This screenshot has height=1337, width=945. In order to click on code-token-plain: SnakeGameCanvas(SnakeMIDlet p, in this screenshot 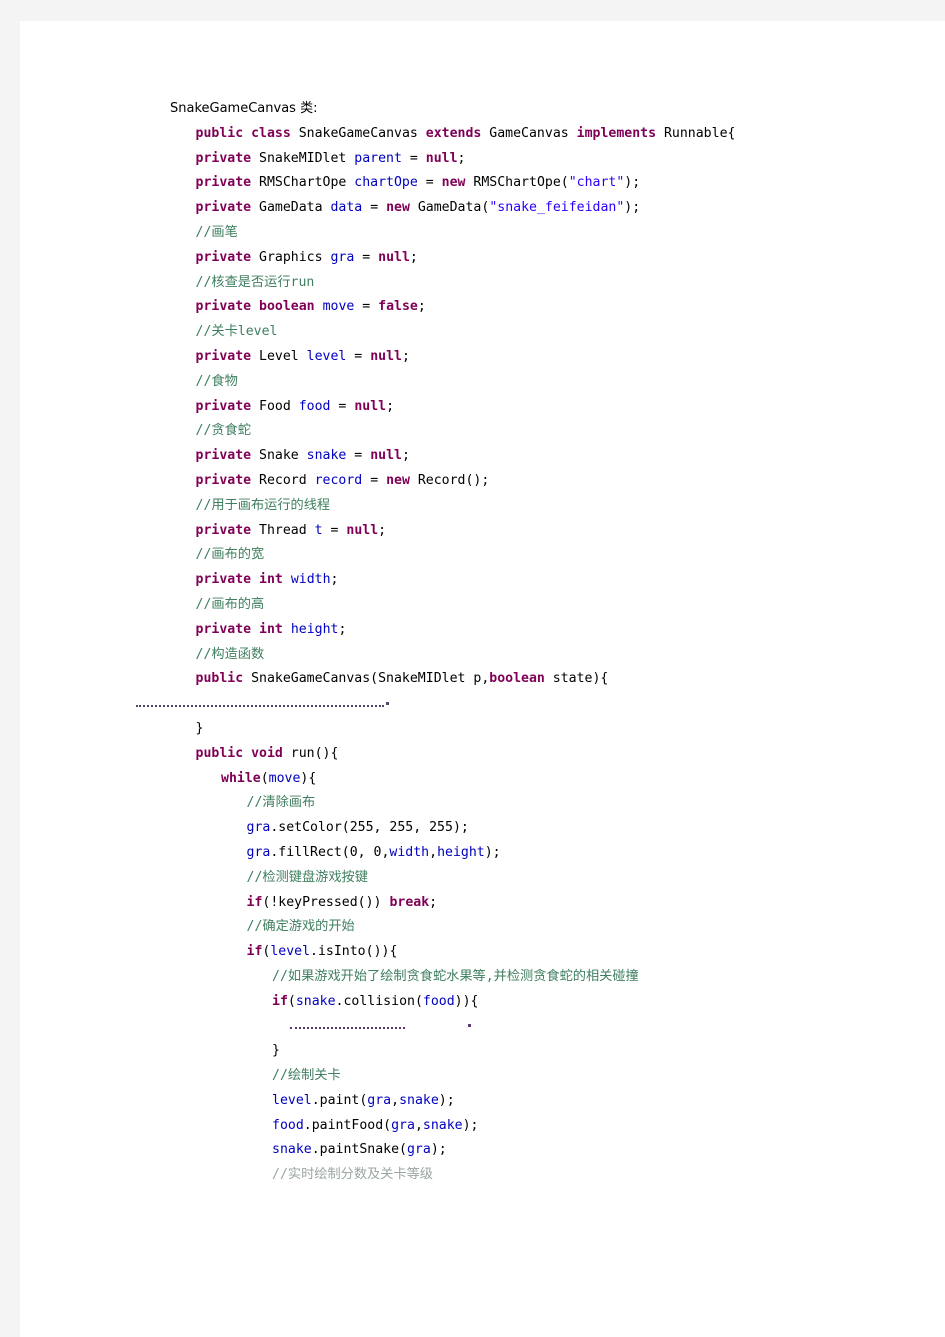, I will do `click(366, 679)`.